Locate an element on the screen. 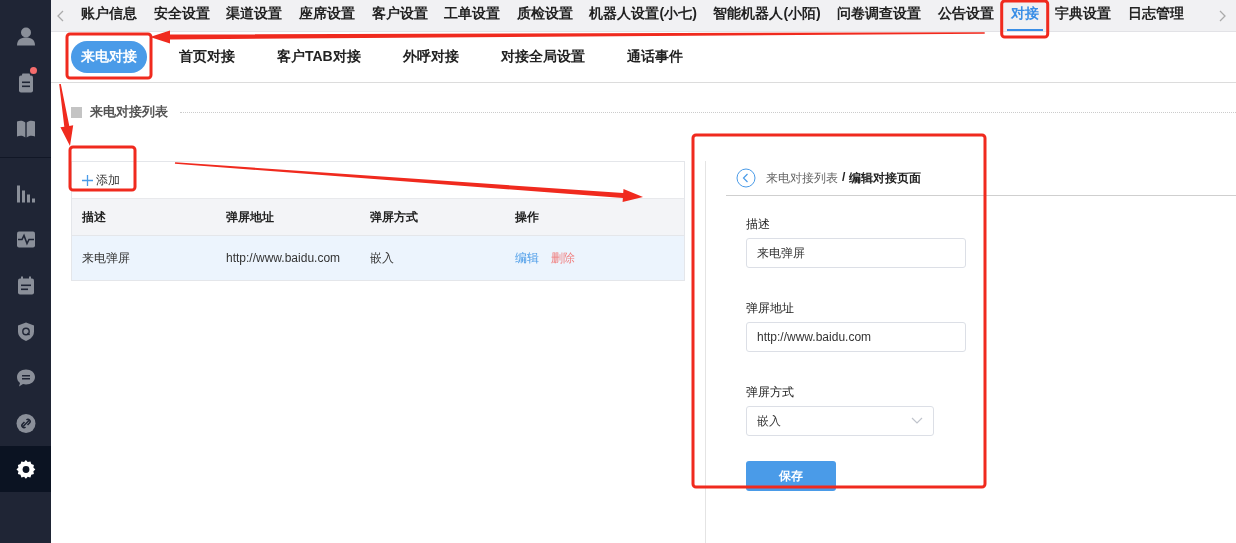 This screenshot has height=543, width=1236. column-header: 操作 is located at coordinates (527, 217).